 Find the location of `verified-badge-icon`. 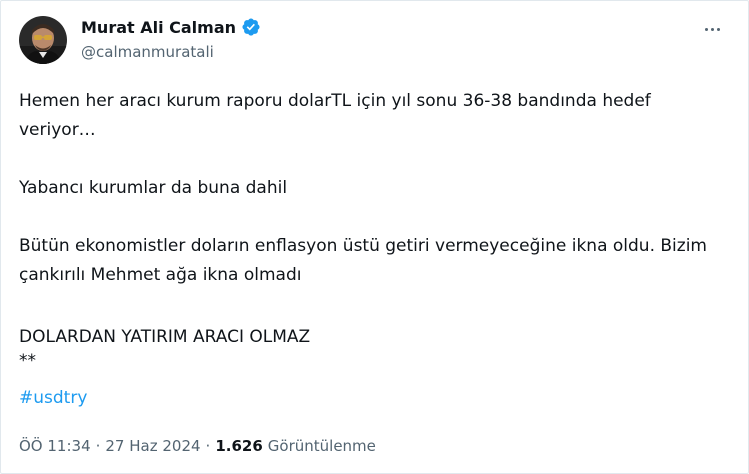

verified-badge-icon is located at coordinates (251, 27).